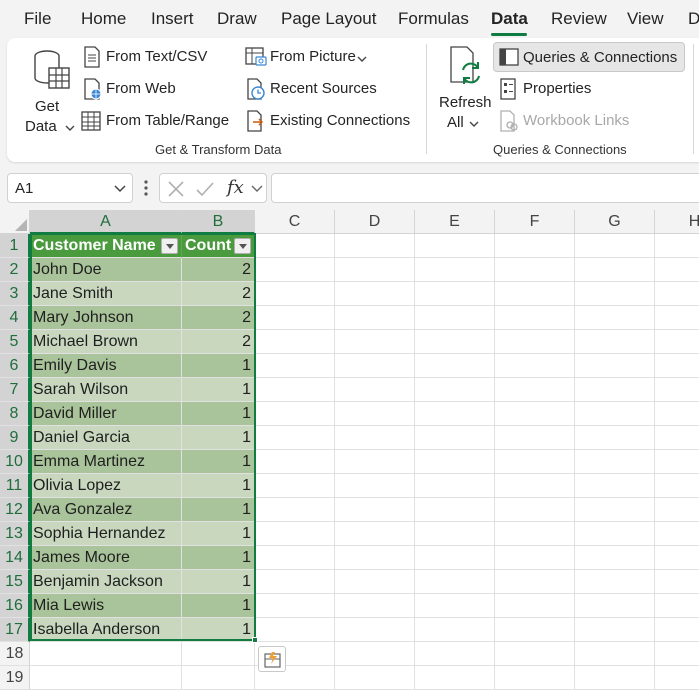 The height and width of the screenshot is (698, 699). What do you see at coordinates (562, 89) in the screenshot?
I see `properties-button: Properties` at bounding box center [562, 89].